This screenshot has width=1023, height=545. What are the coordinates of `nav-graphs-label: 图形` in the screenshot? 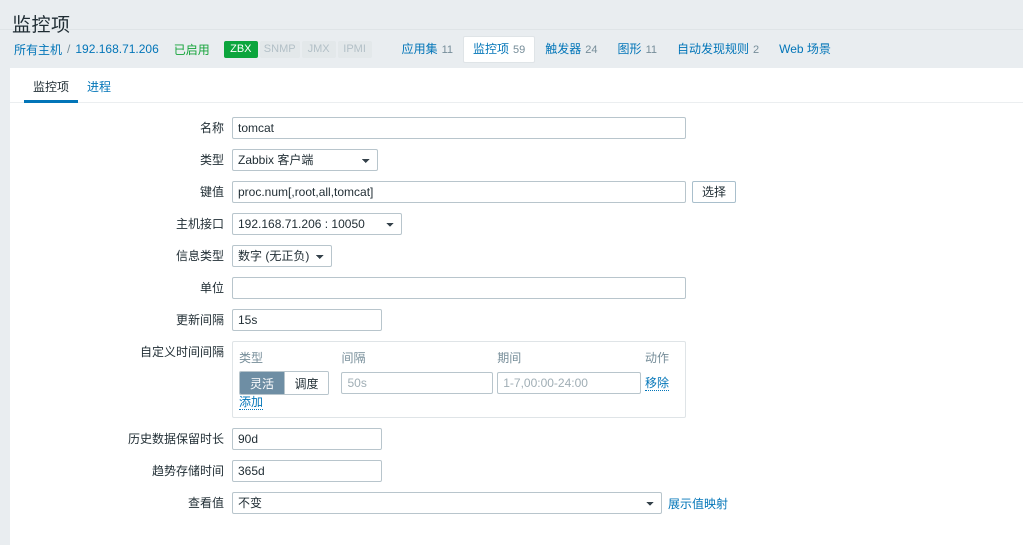 It's located at (629, 48).